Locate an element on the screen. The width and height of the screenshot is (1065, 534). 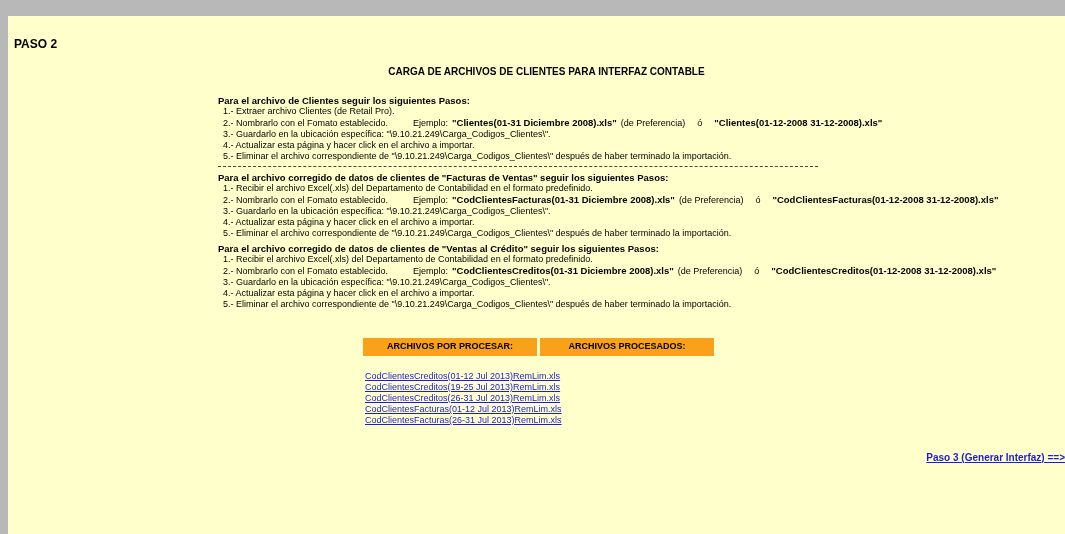
example-filename: "CodClientesFacturas(01-31 Diciembre 2008).xls" is located at coordinates (563, 199).